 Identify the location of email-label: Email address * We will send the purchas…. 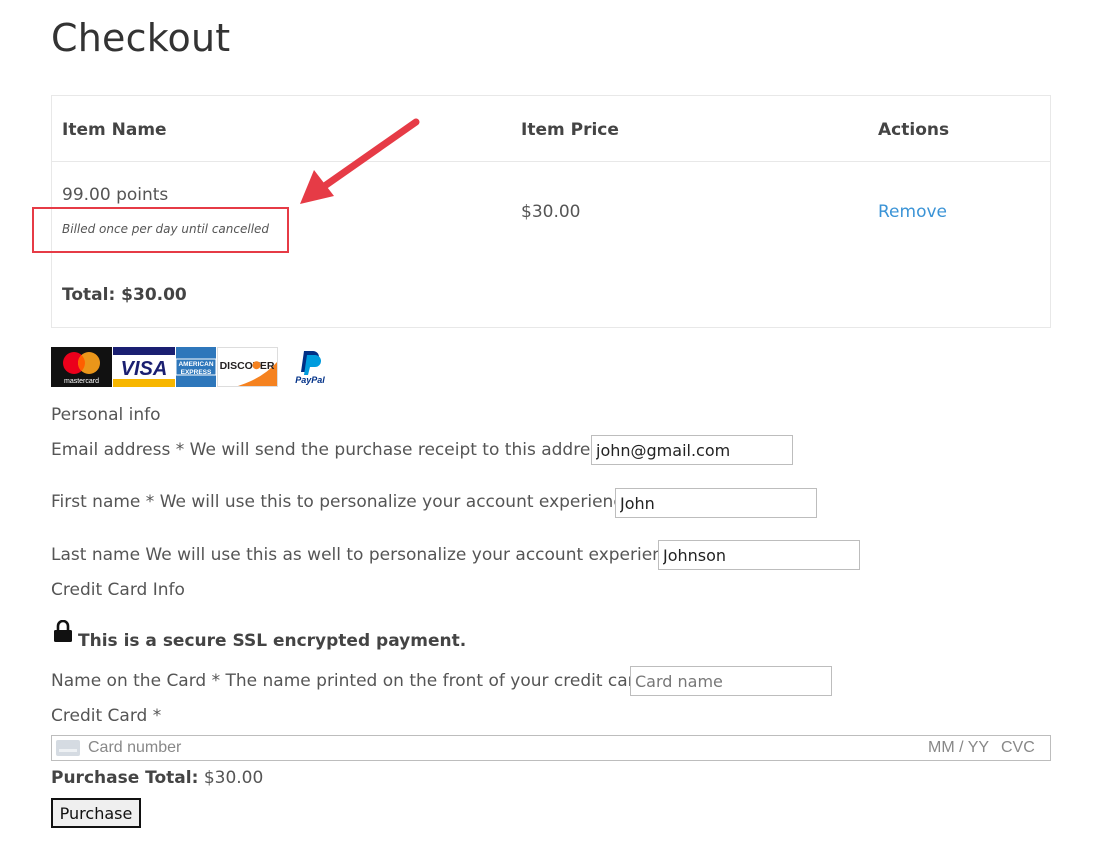
(332, 450).